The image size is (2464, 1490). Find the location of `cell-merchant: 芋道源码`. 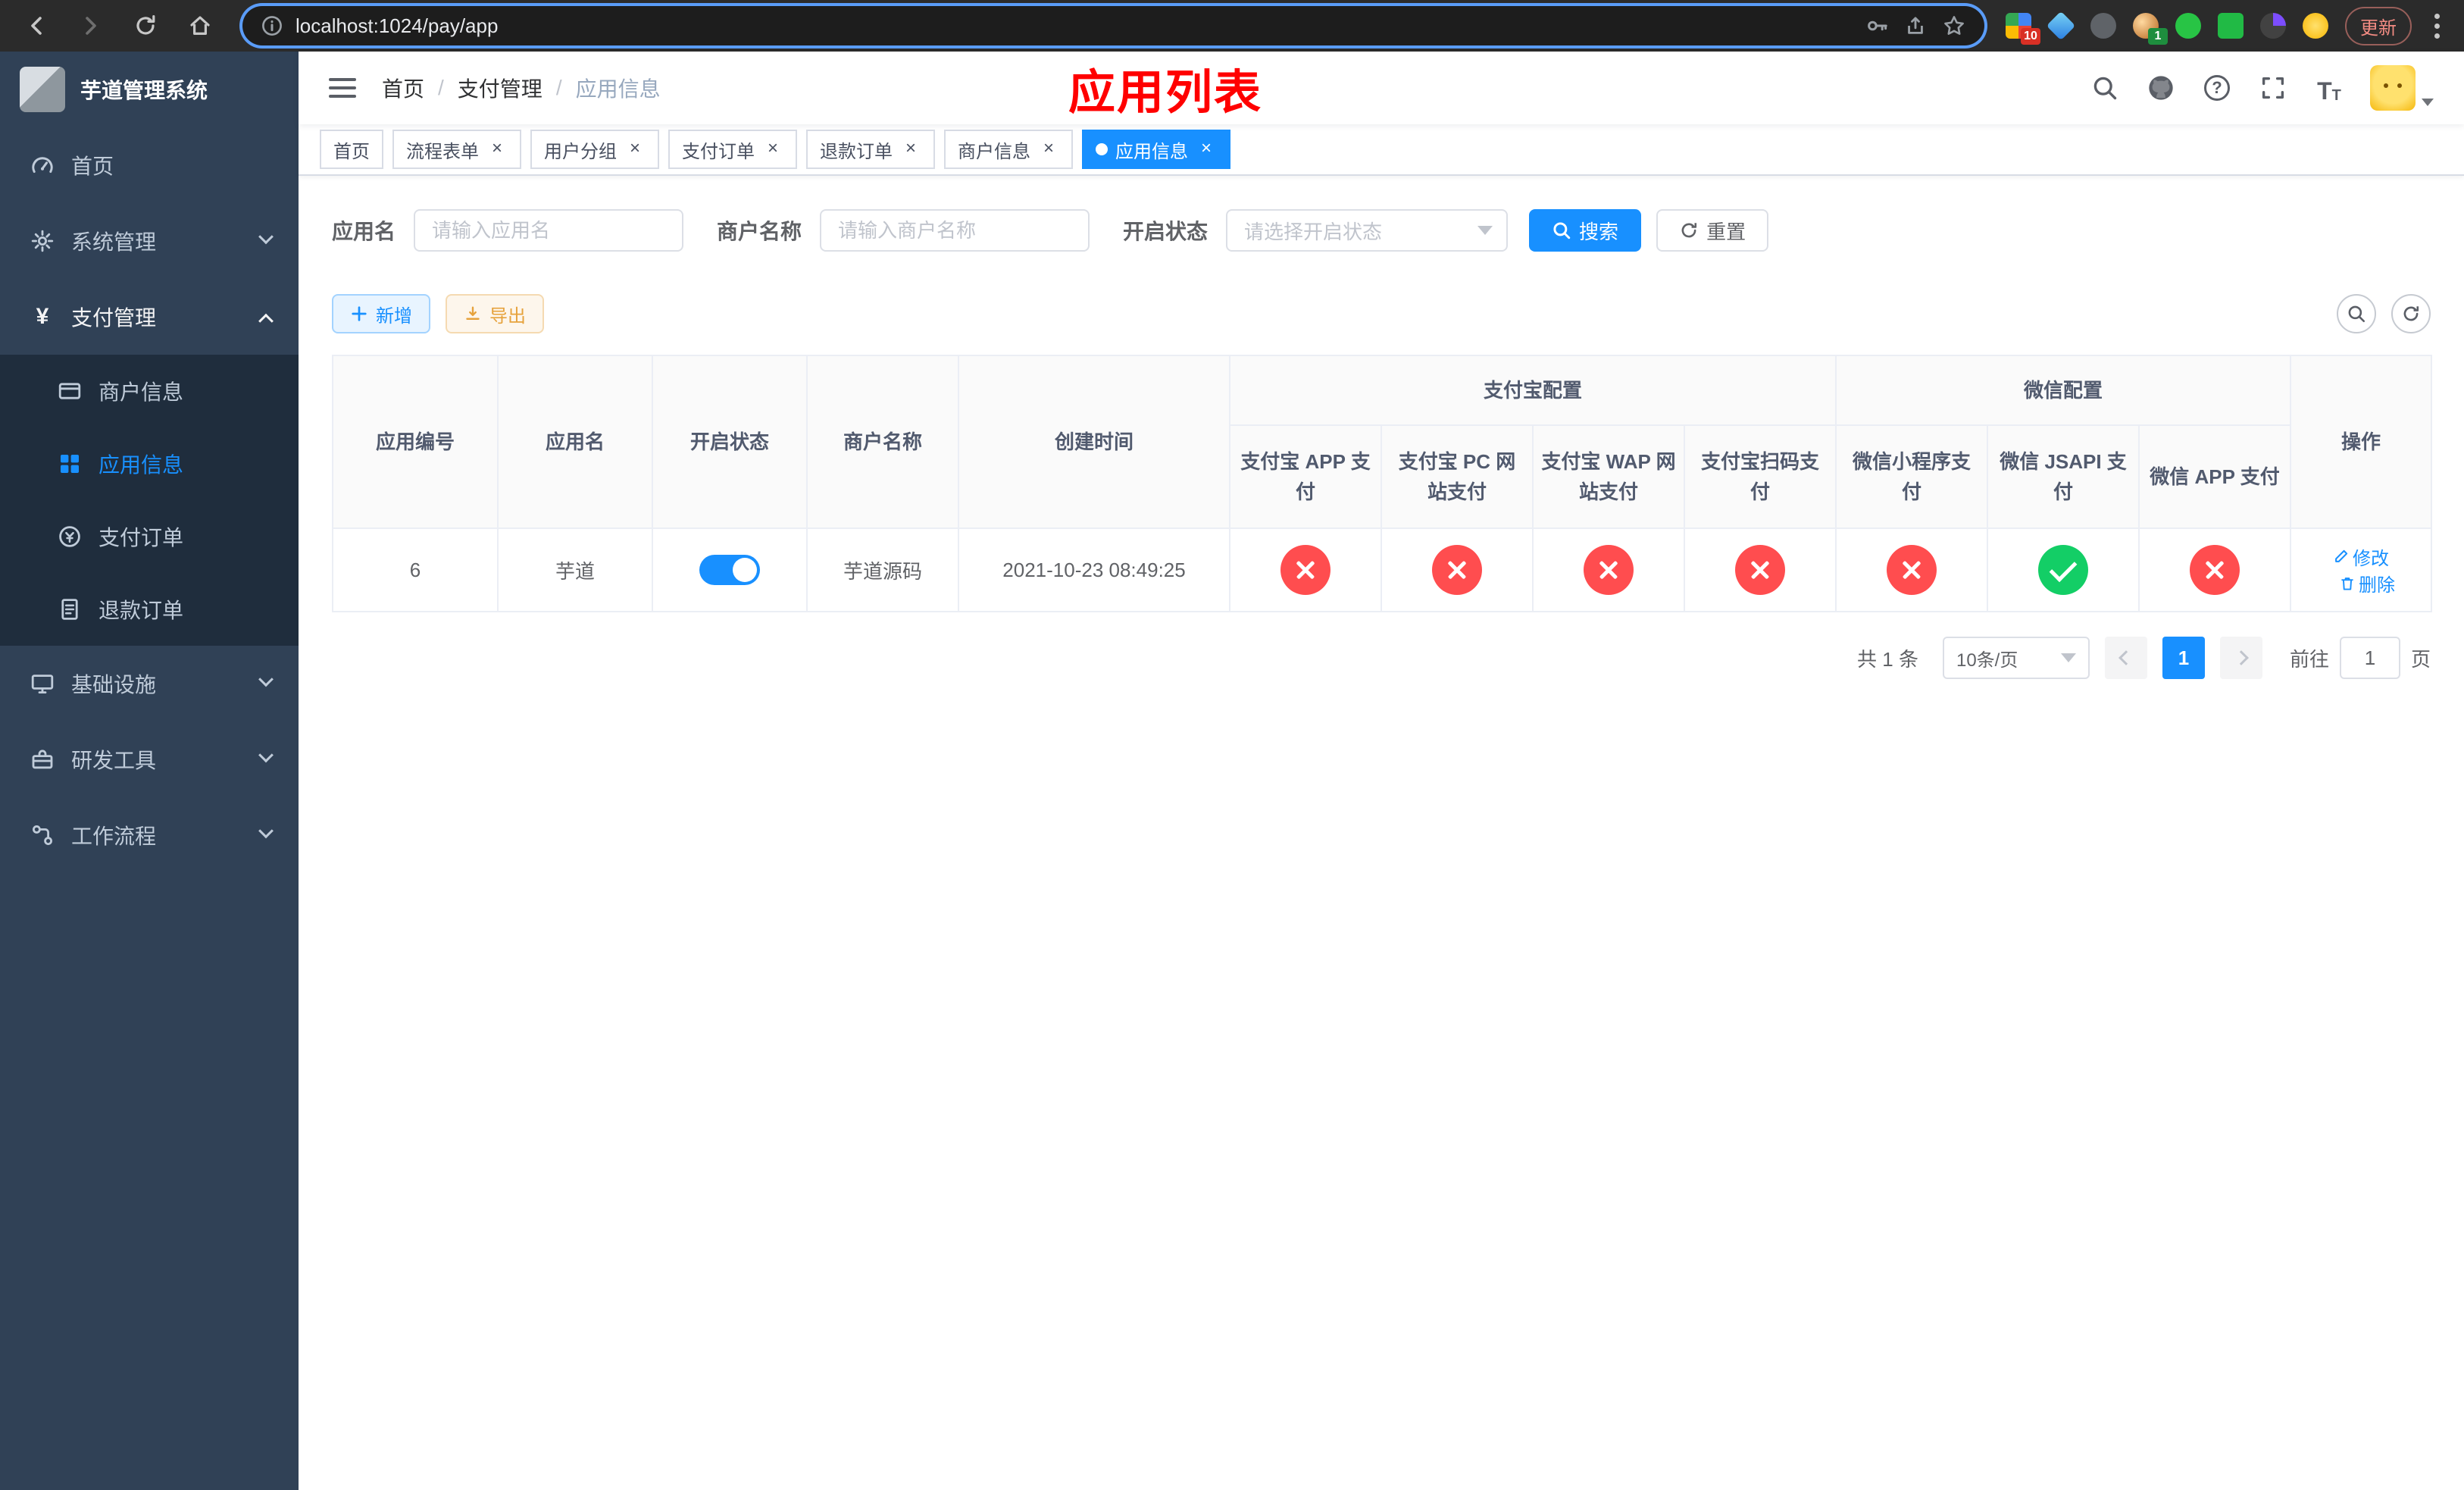

cell-merchant: 芋道源码 is located at coordinates (882, 570).